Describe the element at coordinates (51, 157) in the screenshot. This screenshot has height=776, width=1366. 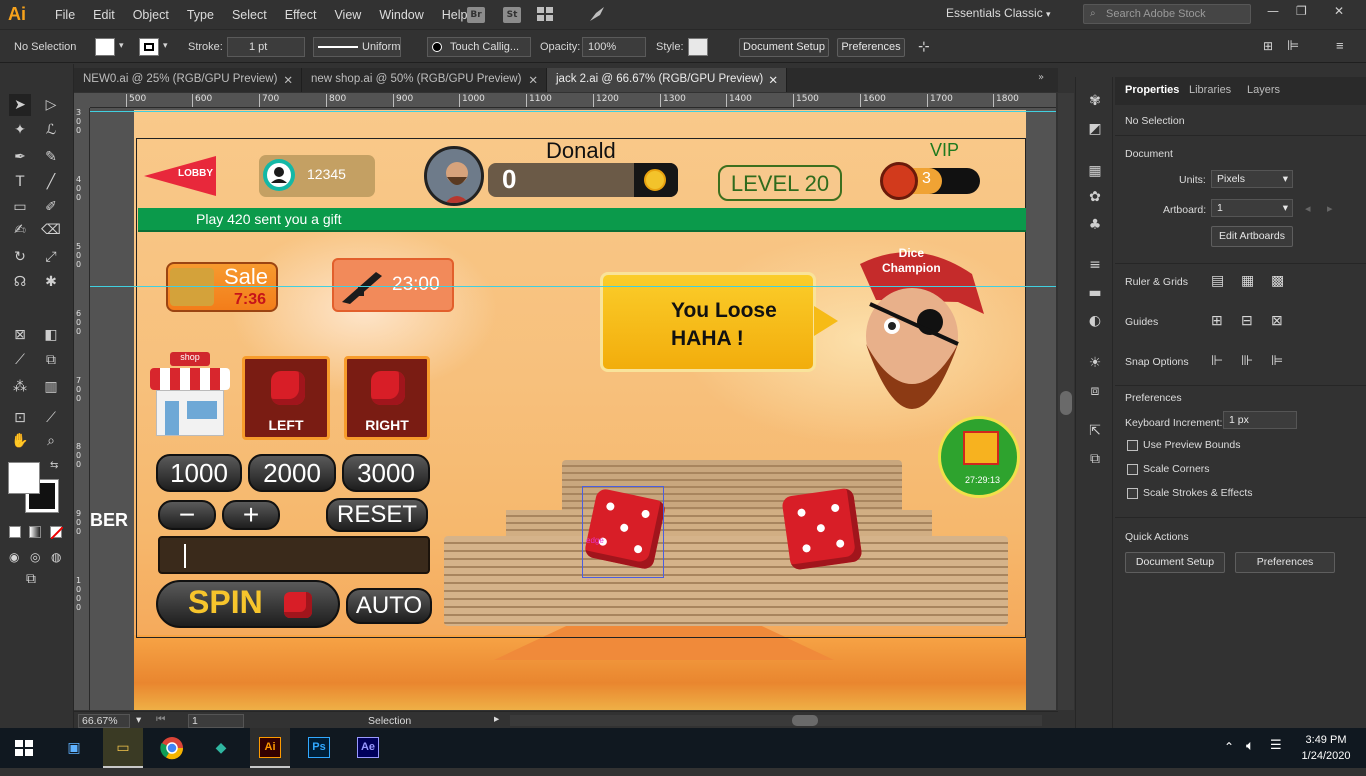
I see `curvature-tool-icon: ✎` at that location.